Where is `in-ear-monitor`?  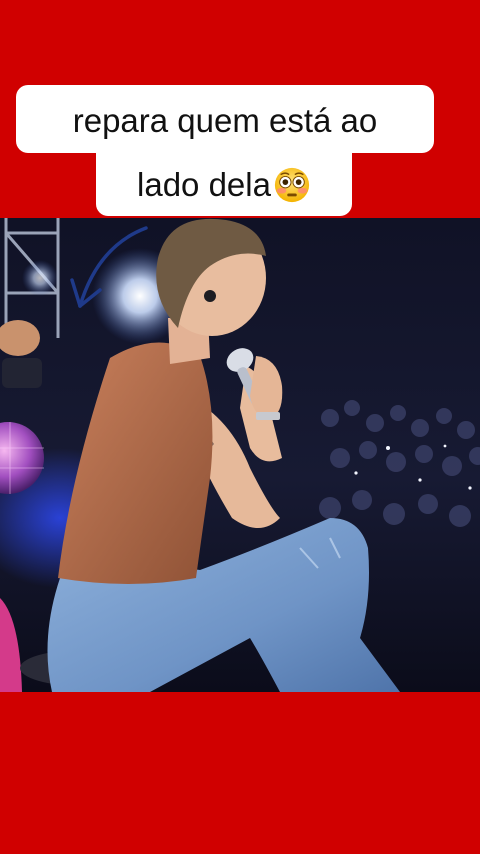
in-ear-monitor is located at coordinates (210, 296).